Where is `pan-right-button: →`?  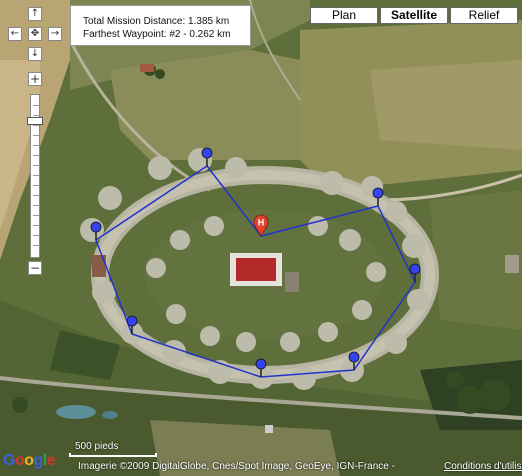
pan-right-button: → is located at coordinates (55, 34).